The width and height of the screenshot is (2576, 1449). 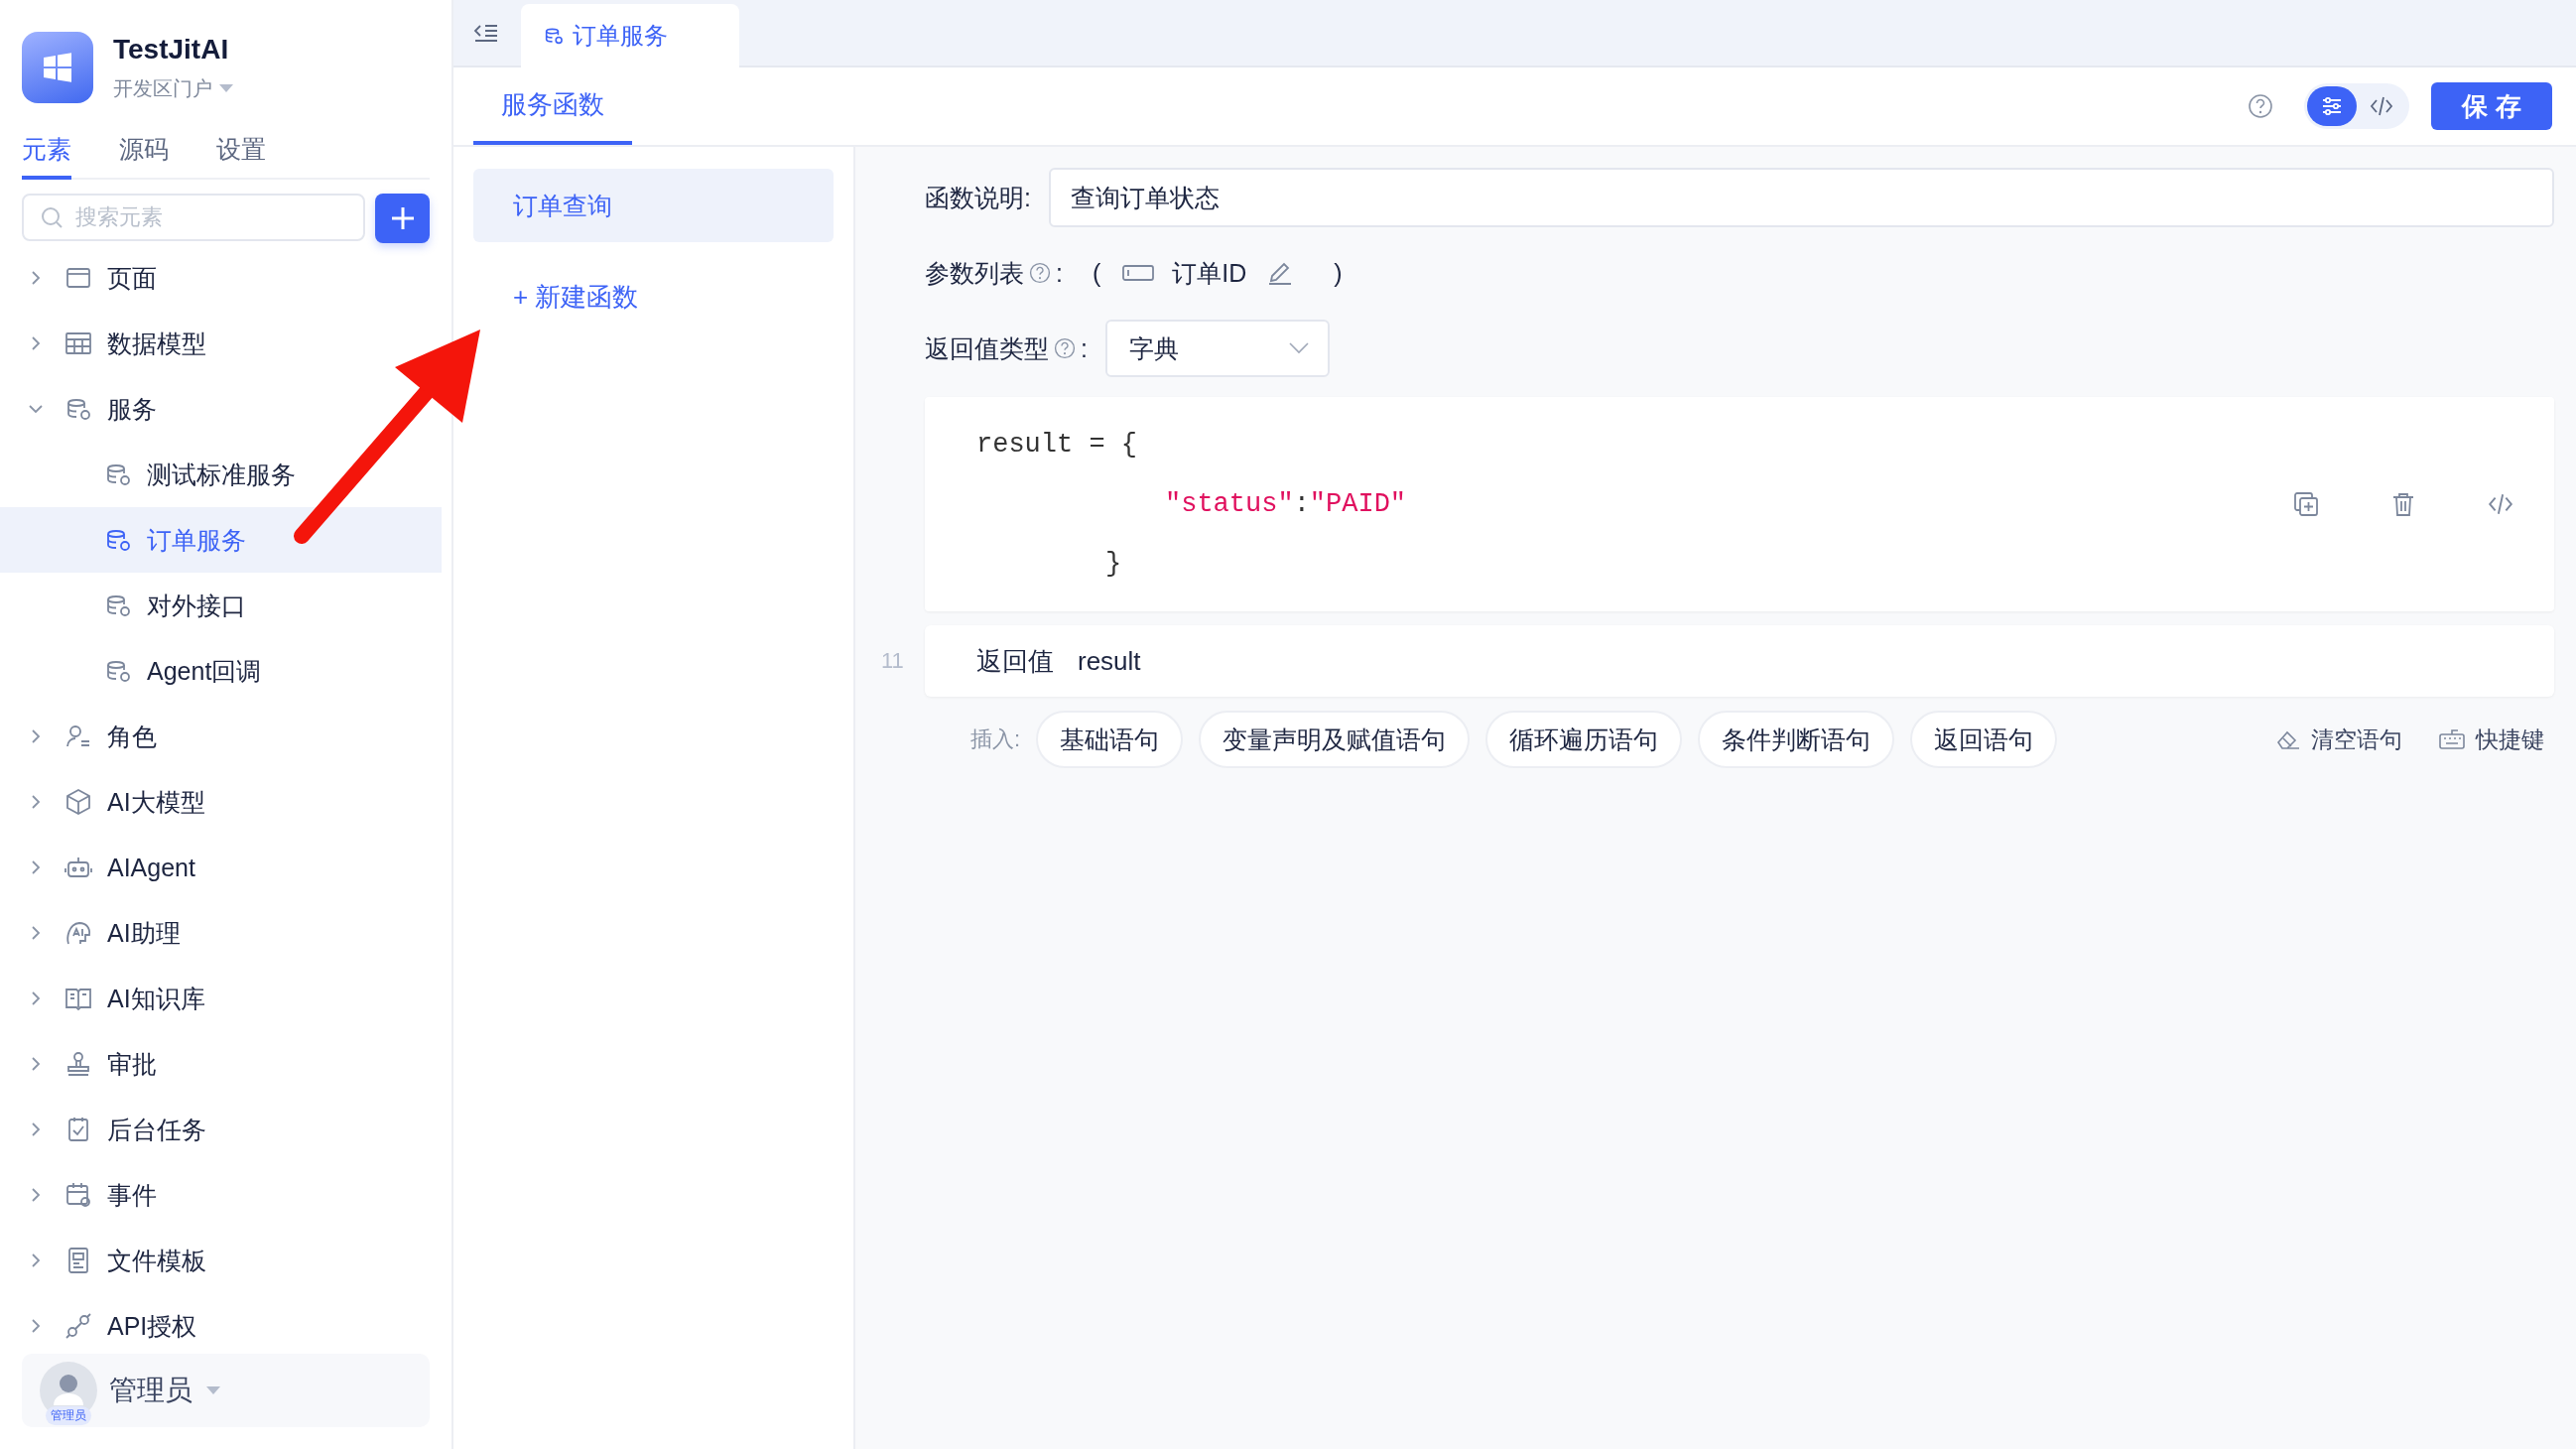 I want to click on user-card: 管理员 管理员, so click(x=226, y=1390).